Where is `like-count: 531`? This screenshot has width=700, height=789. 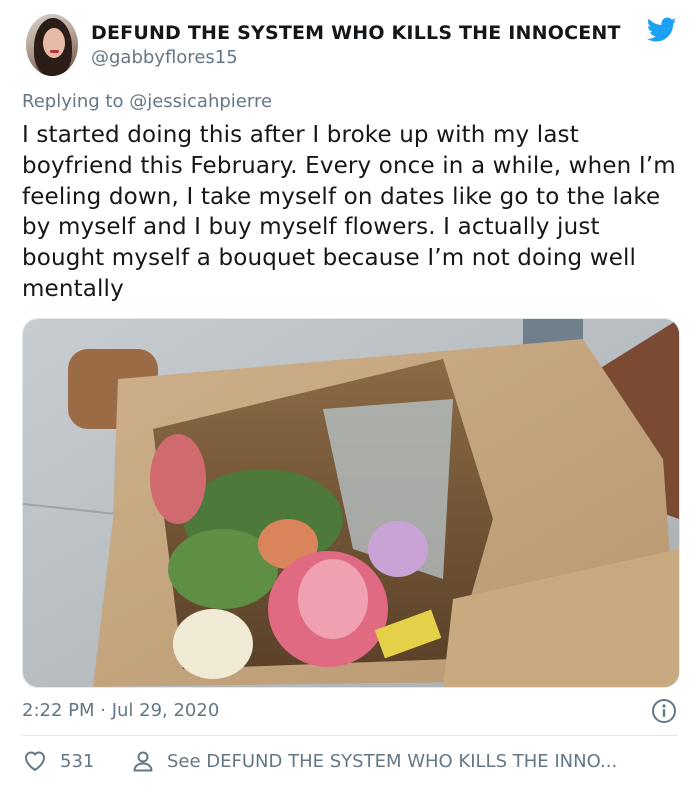
like-count: 531 is located at coordinates (77, 761).